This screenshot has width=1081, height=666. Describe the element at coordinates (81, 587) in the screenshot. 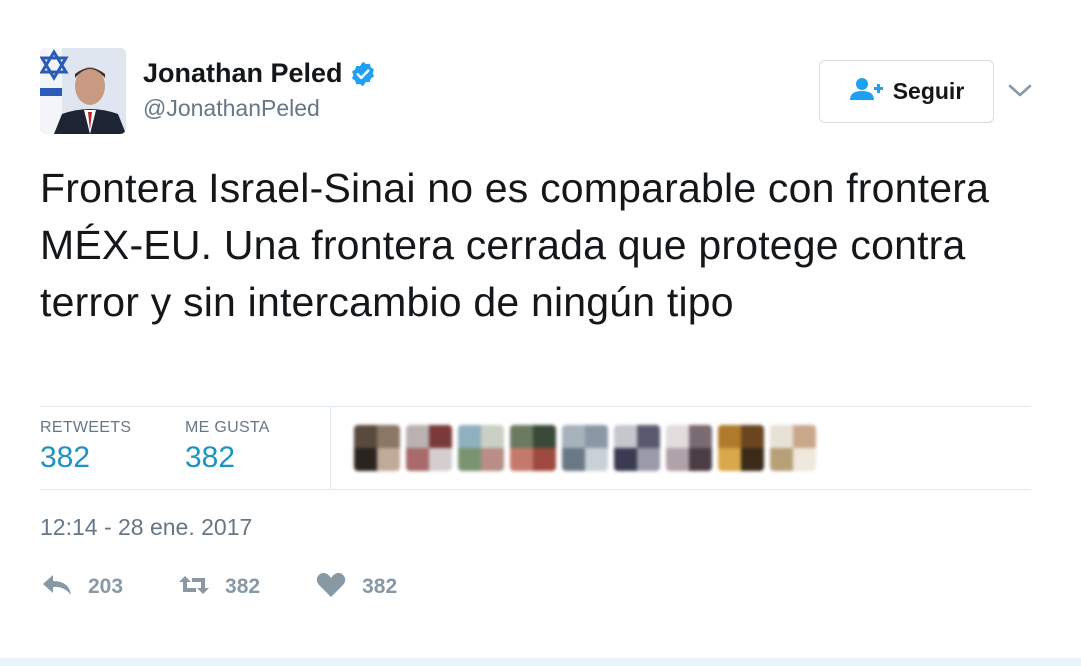

I see `reply-button: 203` at that location.